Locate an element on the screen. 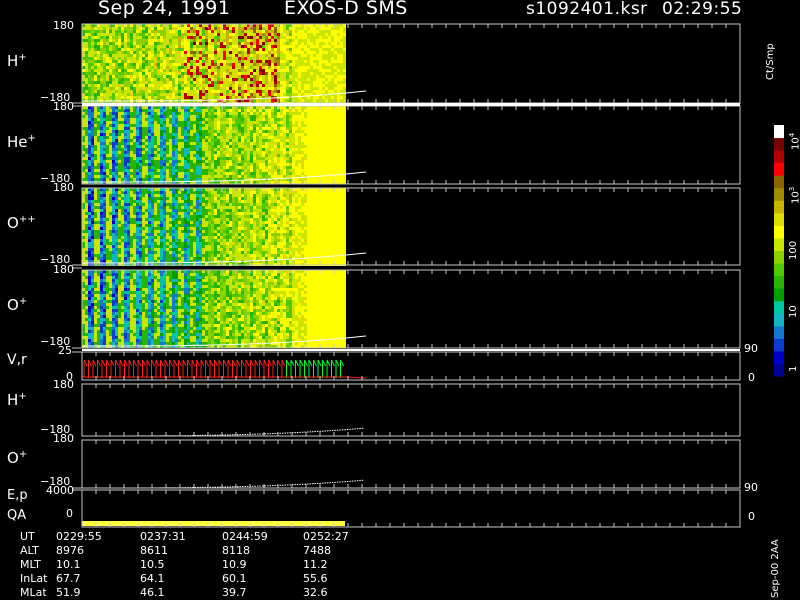 The height and width of the screenshot is (600, 800). ytick-ep-0: 0 is located at coordinates (69, 513).